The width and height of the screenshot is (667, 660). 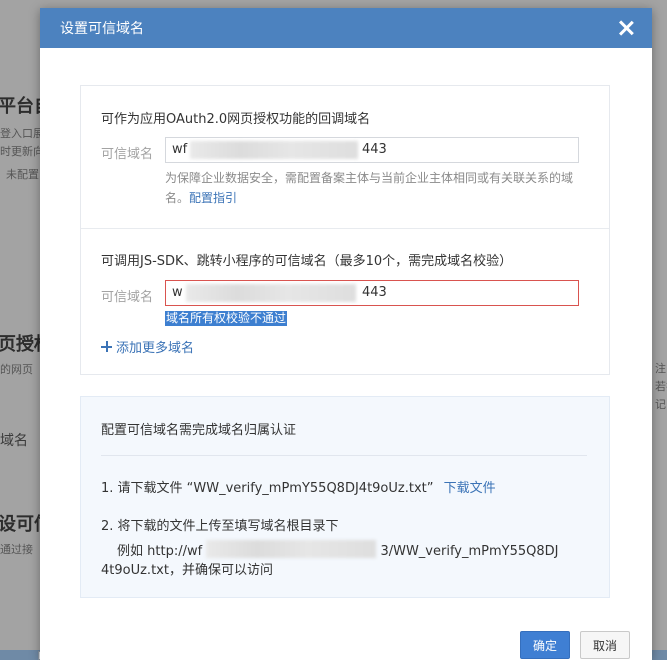 I want to click on verify-example-line: 例如 http://wf 3/WW_verify_mPmY55Q8DJ, so click(x=338, y=548).